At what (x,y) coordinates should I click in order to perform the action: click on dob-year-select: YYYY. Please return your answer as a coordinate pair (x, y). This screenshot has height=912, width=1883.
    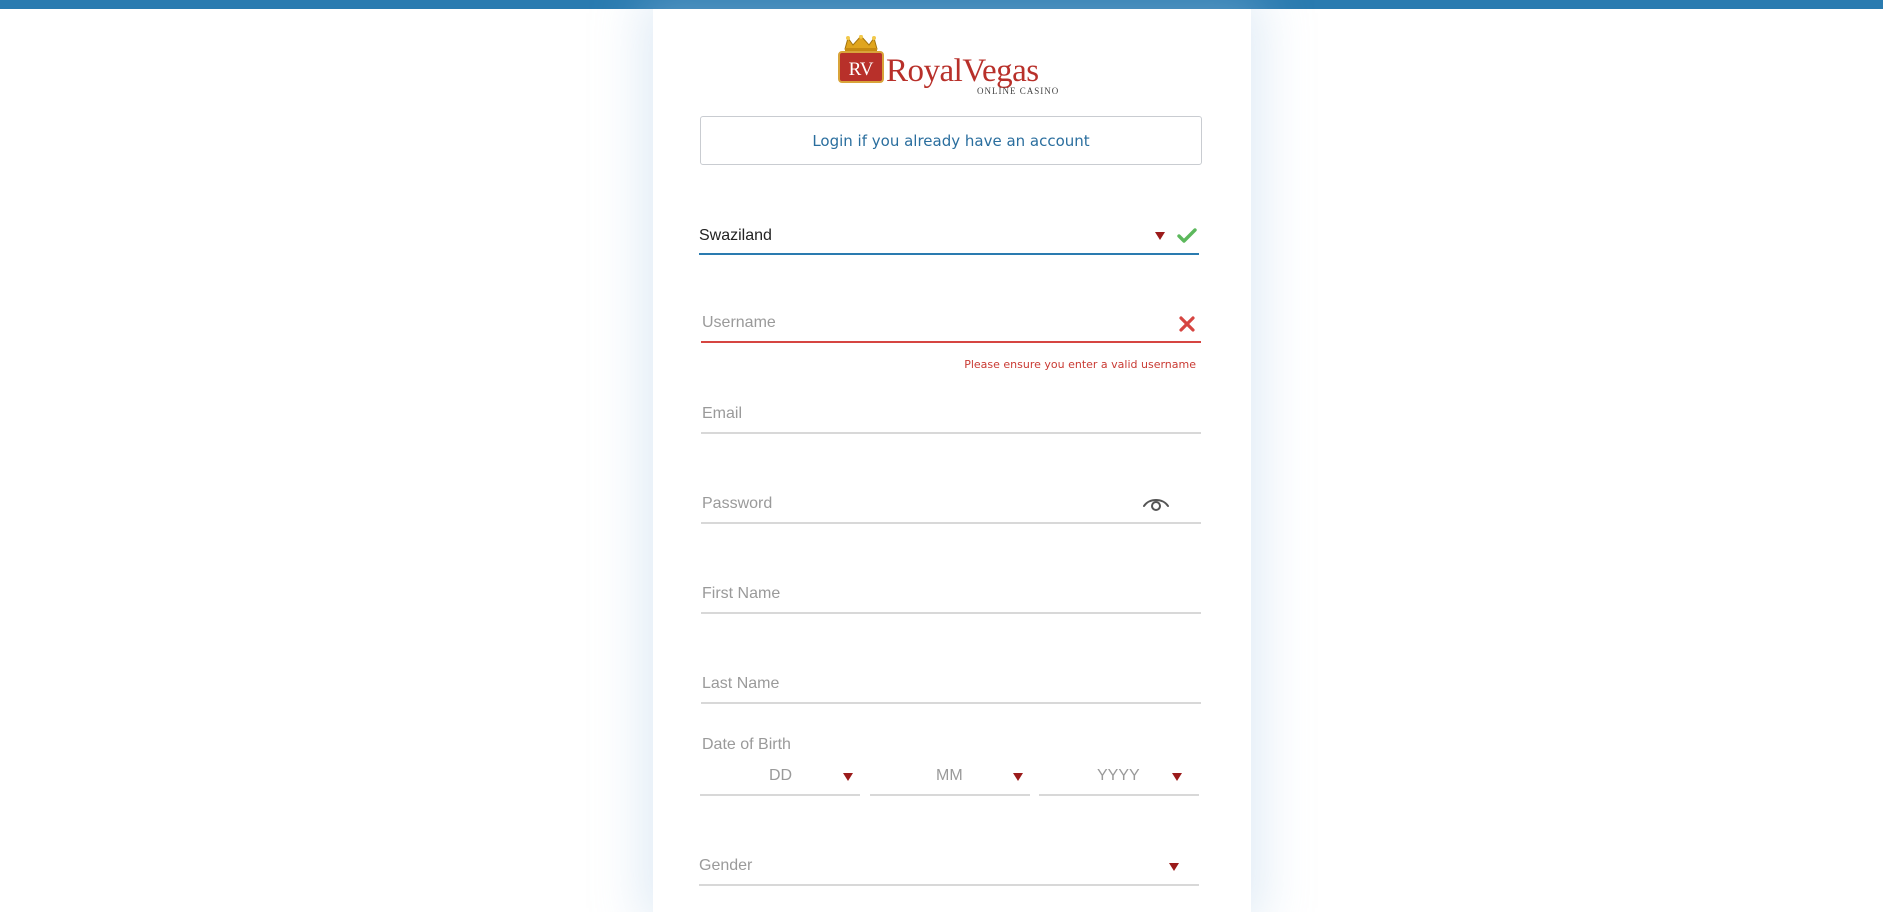
    Looking at the image, I should click on (1119, 777).